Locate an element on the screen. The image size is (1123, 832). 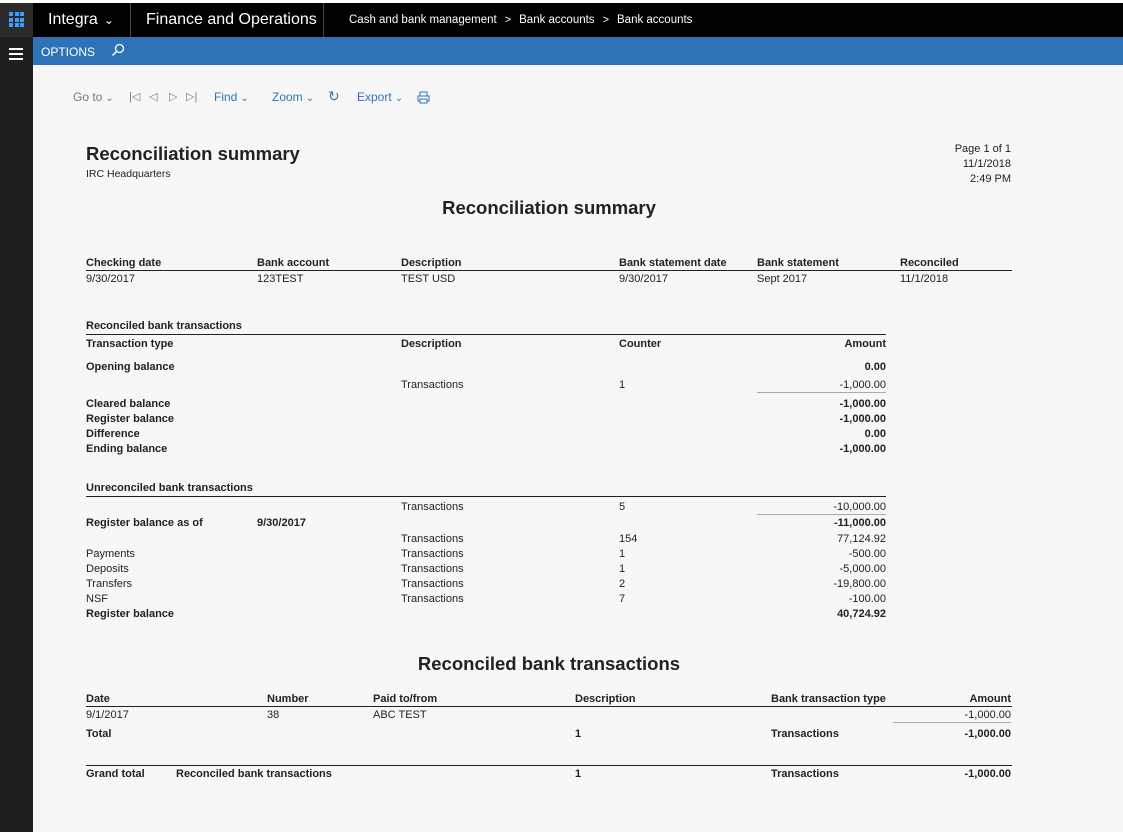
app-name: Finance and Operations is located at coordinates (231, 20).